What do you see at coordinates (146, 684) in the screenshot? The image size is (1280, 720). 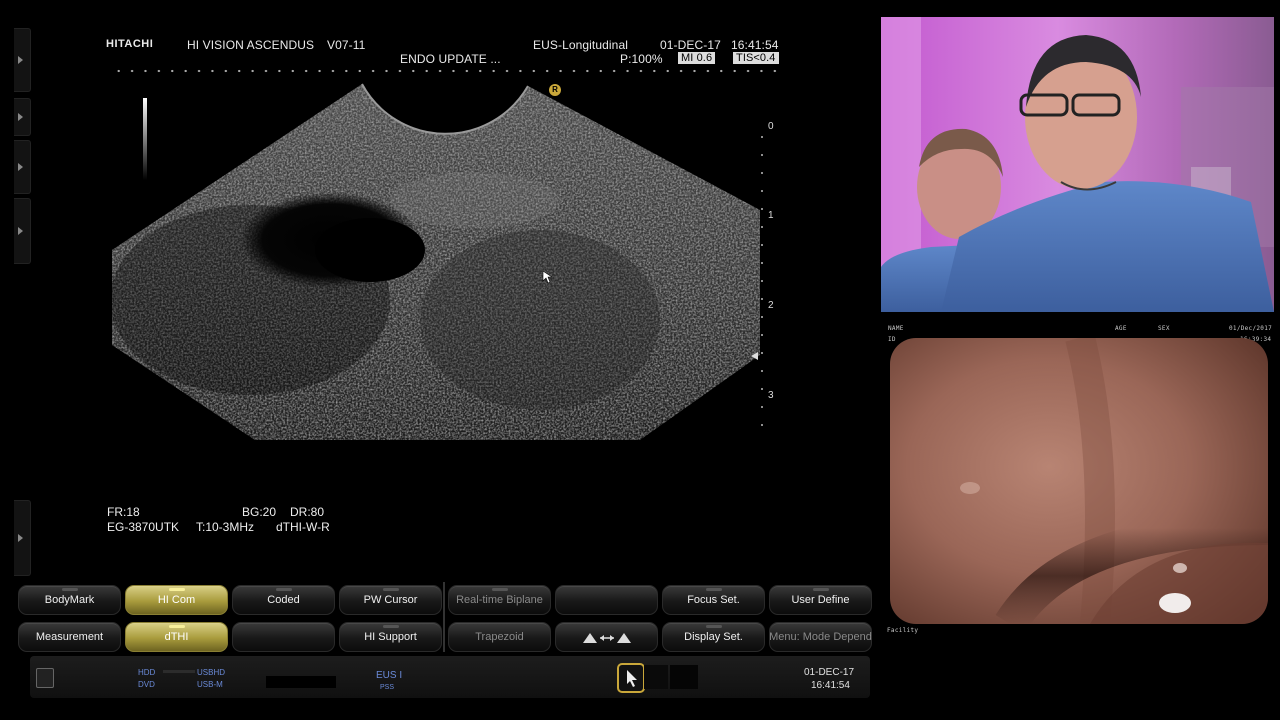 I see `dvd-indicator: DVD` at bounding box center [146, 684].